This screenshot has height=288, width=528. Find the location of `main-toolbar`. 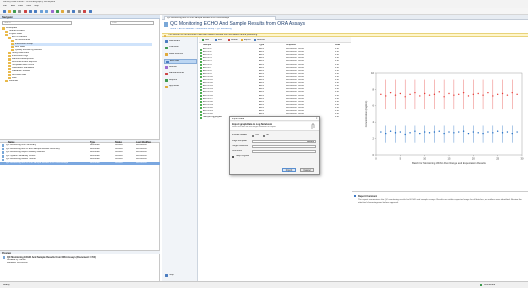

main-toolbar is located at coordinates (264, 11).